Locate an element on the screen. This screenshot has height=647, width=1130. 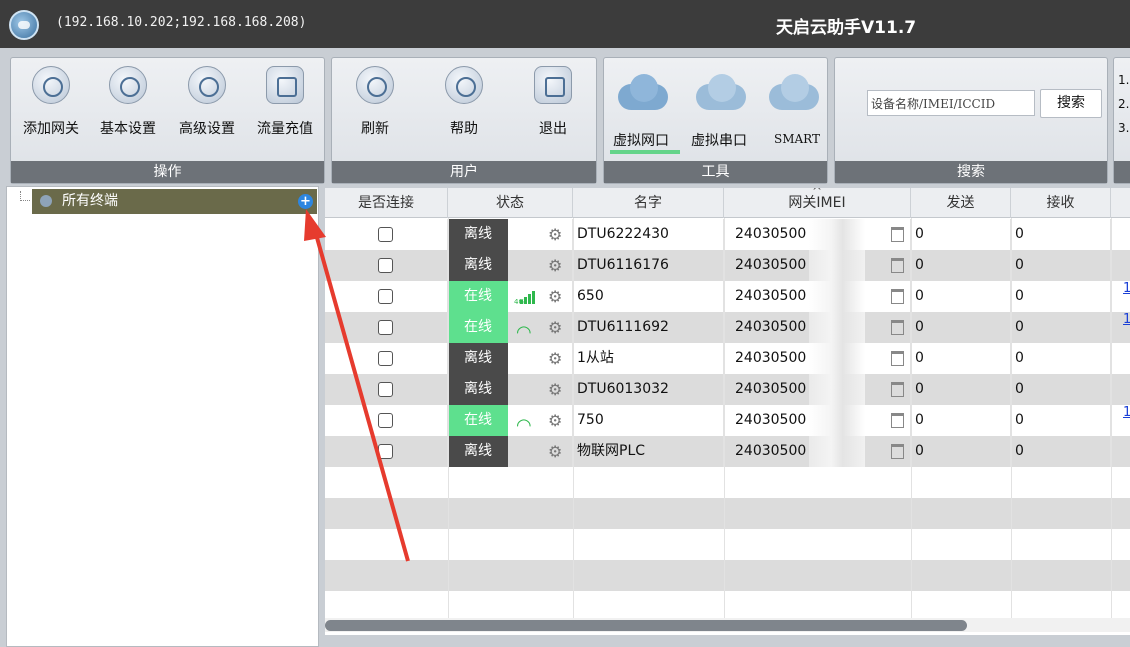
status-badge: 在线 is located at coordinates (478, 420).